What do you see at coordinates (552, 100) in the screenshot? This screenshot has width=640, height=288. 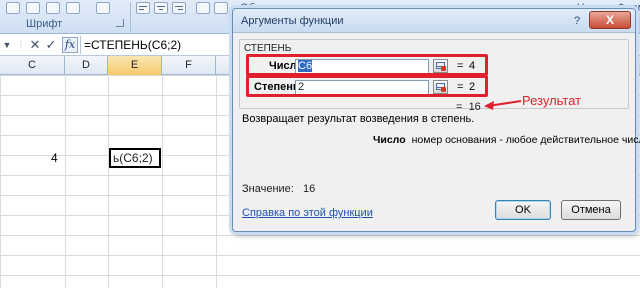 I see `result-annotation: Результат` at bounding box center [552, 100].